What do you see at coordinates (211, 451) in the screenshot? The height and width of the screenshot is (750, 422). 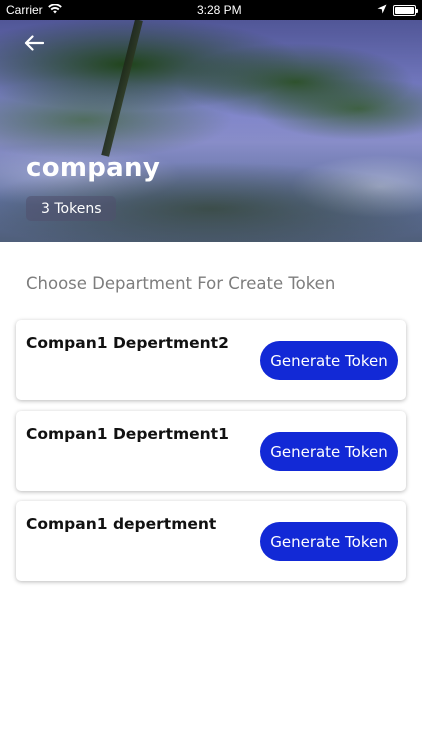 I see `department-card: Compan1 Depertment1 Generate Token` at bounding box center [211, 451].